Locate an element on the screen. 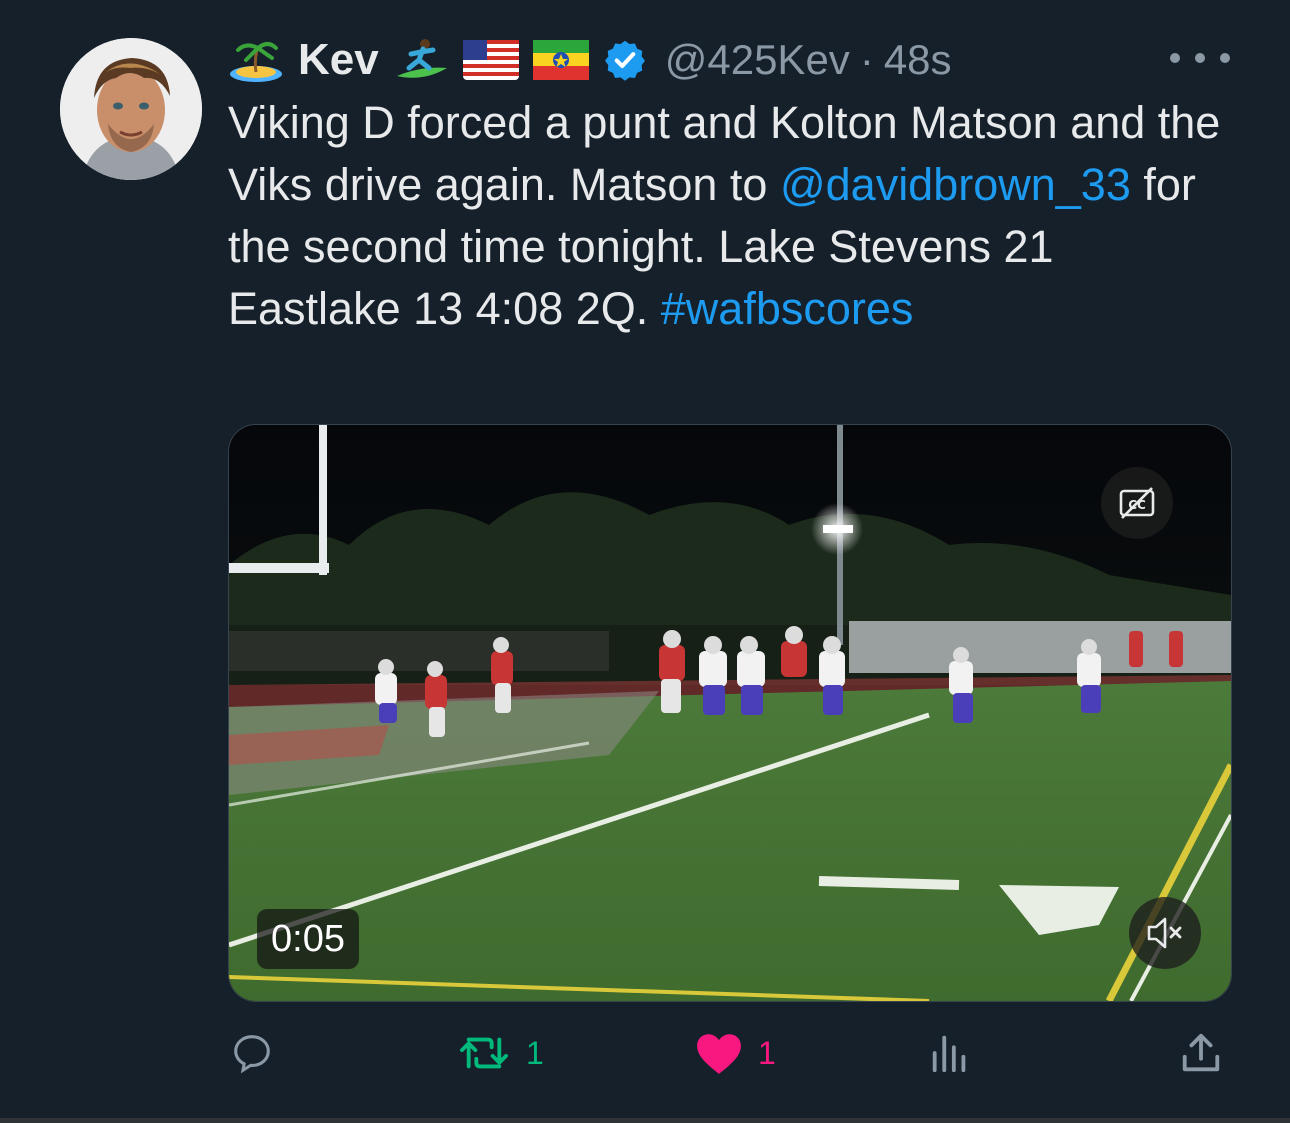 The width and height of the screenshot is (1290, 1123). avatar is located at coordinates (131, 109).